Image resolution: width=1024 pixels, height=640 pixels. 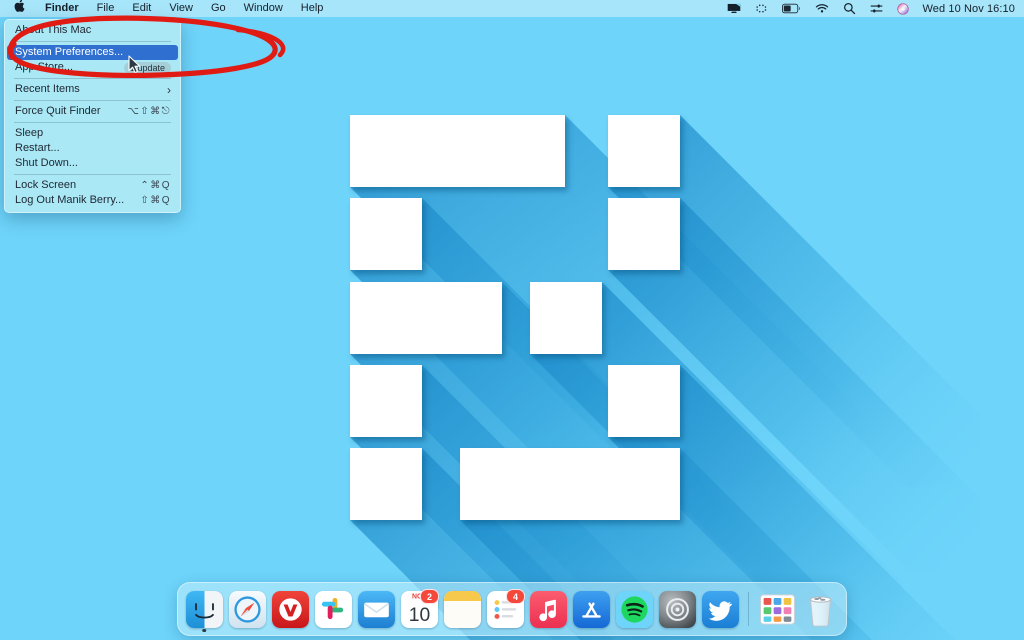 I want to click on apple-menu-item-force-quit-finder: Force Quit Finder ⌥⇧⌘⎋, so click(x=92, y=111).